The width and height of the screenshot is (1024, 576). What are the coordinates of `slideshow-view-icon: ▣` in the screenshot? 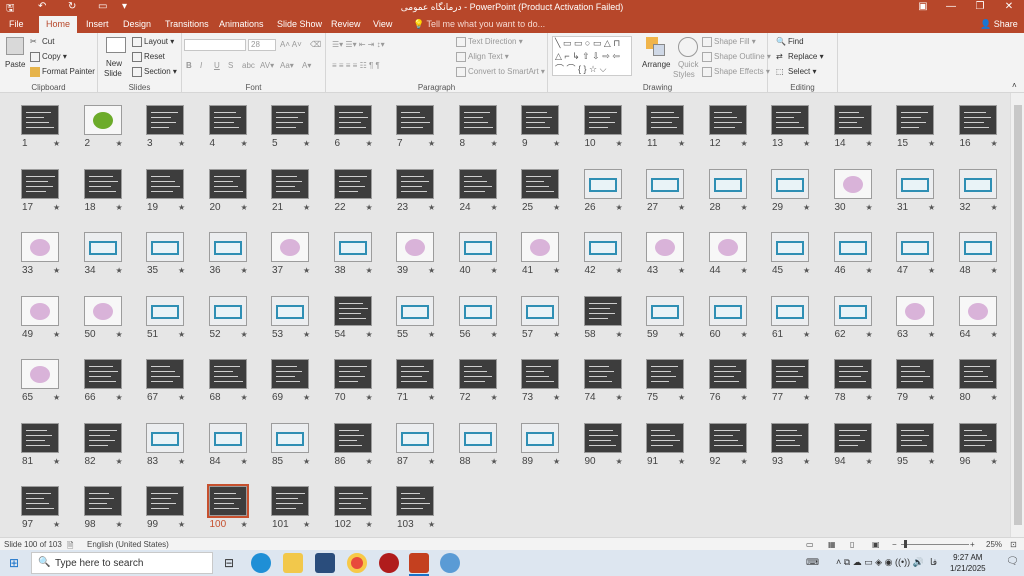 It's located at (876, 544).